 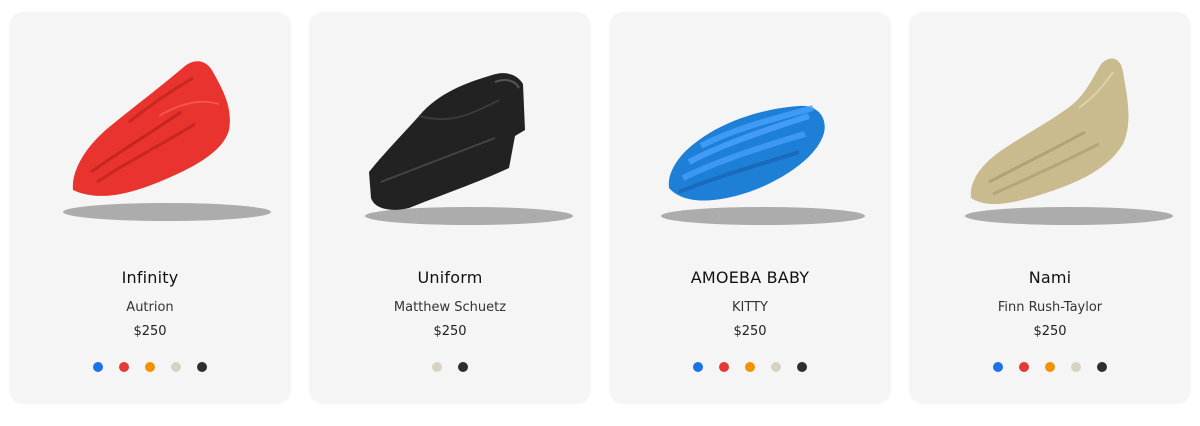 I want to click on product-title: AMOEBA BABY, so click(x=750, y=277).